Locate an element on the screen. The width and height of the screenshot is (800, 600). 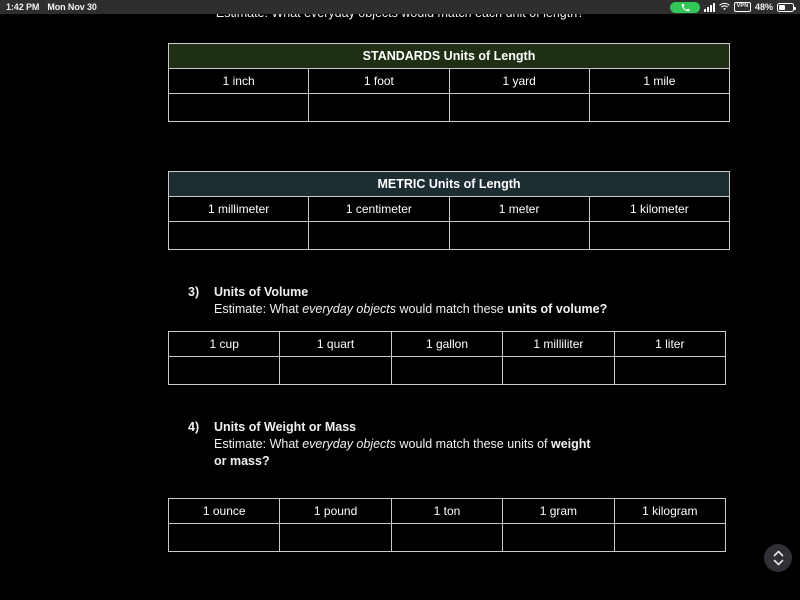
standards-length-banner: STANDARDS Units of Length is located at coordinates (449, 56).